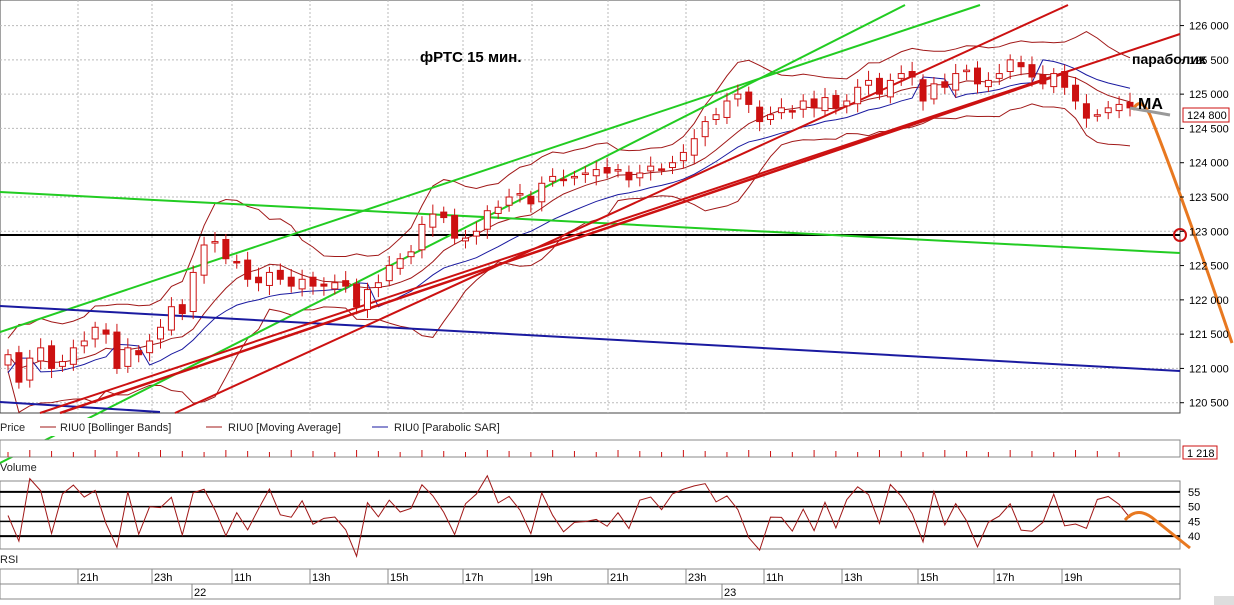  Describe the element at coordinates (1201, 454) in the screenshot. I see `volume-value-label: 1 218` at that location.